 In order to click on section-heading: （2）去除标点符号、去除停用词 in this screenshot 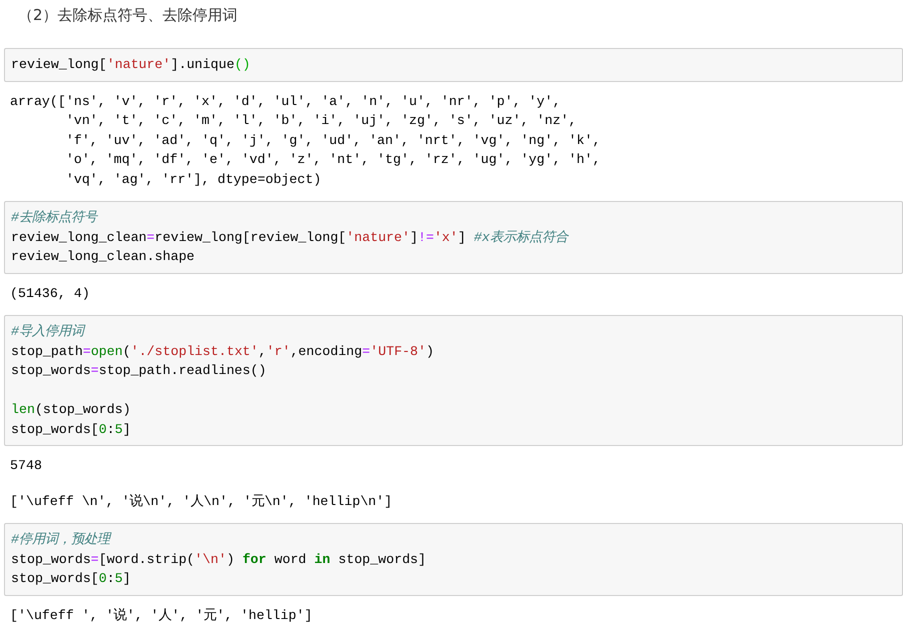, I will do `click(128, 15)`.